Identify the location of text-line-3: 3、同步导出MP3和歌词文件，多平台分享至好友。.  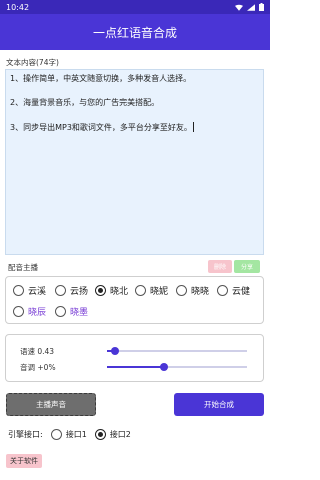
(101, 127).